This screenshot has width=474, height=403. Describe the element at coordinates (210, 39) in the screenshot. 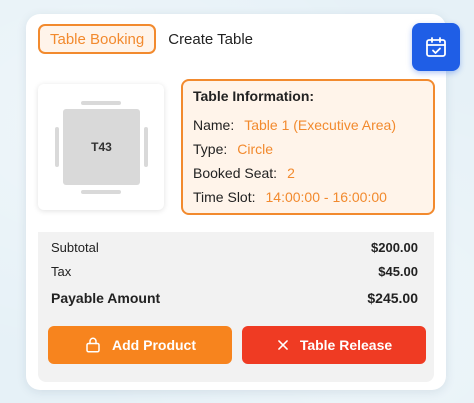

I see `tab-create-table: Create Table` at that location.